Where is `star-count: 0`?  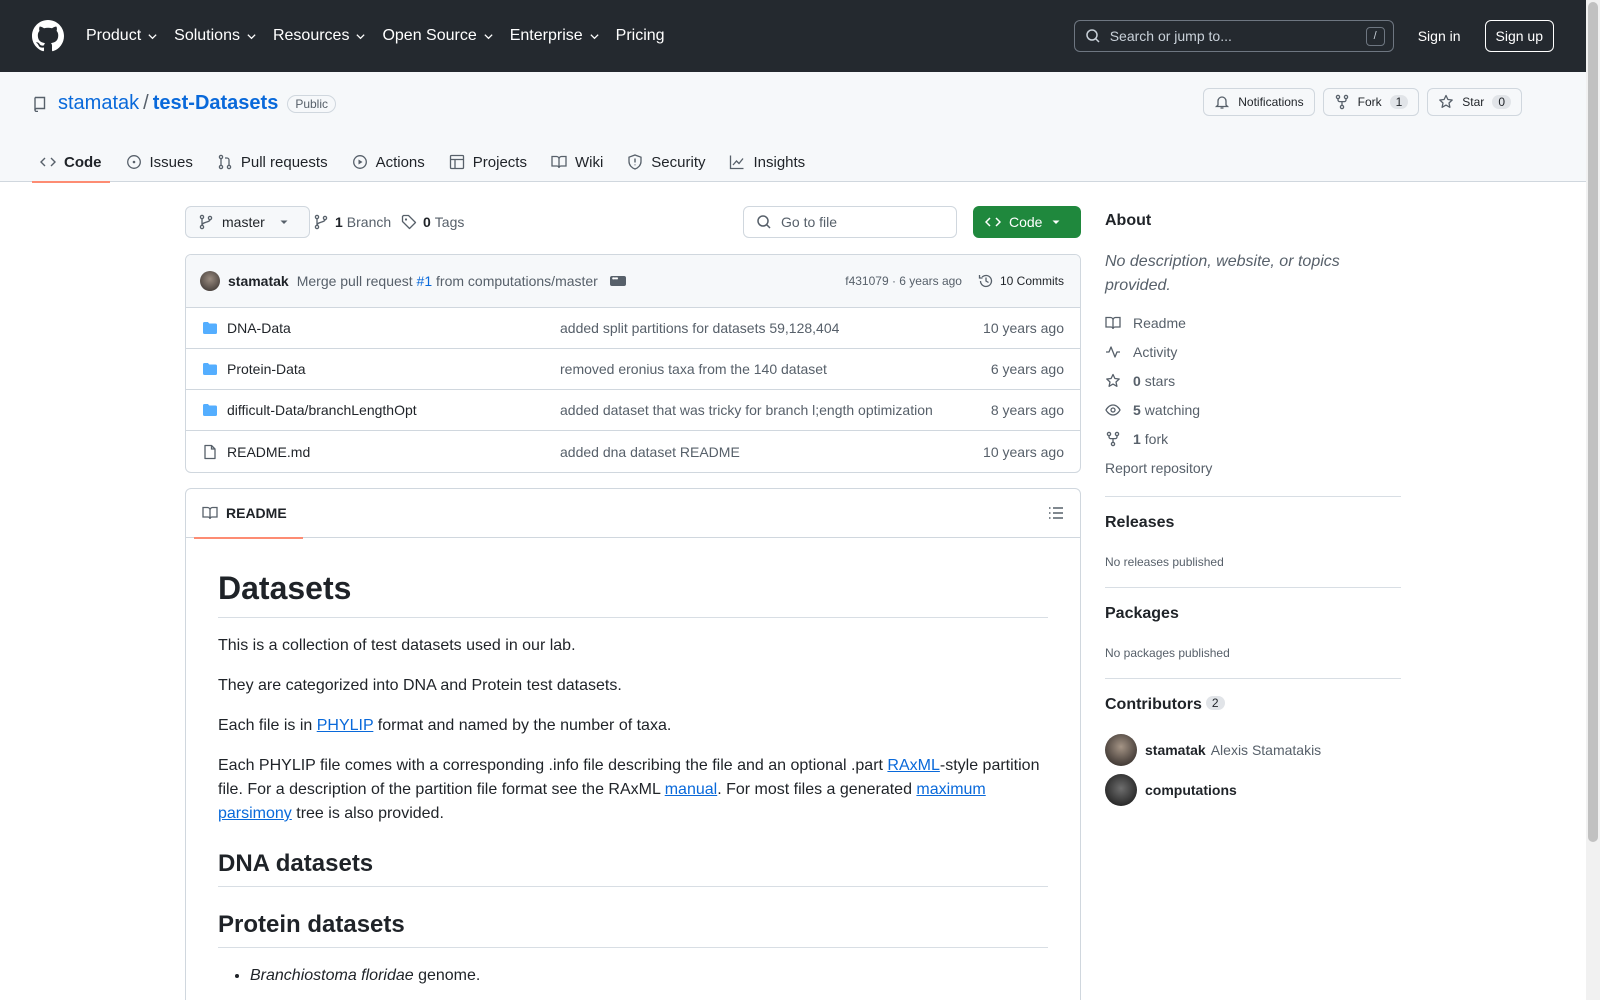 star-count: 0 is located at coordinates (1501, 102).